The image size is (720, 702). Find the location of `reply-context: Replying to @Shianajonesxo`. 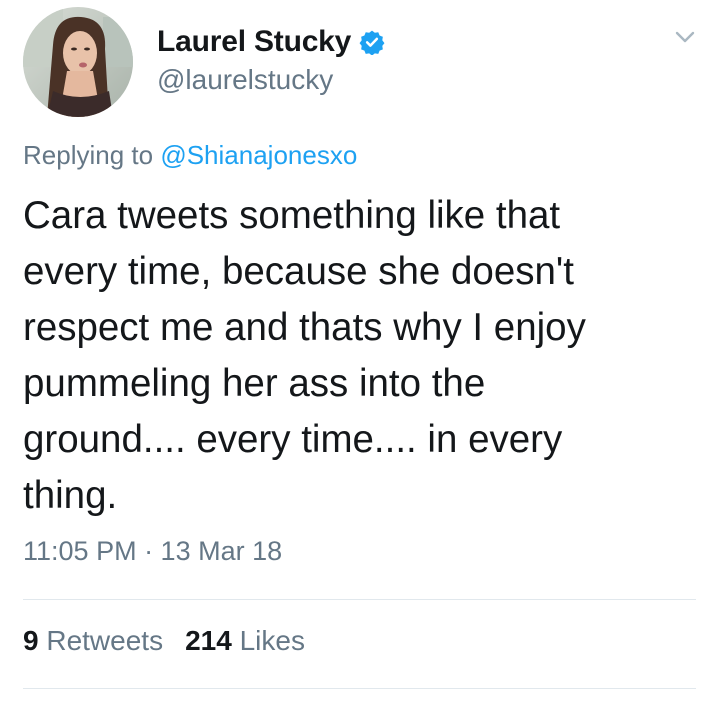

reply-context: Replying to @Shianajonesxo is located at coordinates (190, 155).